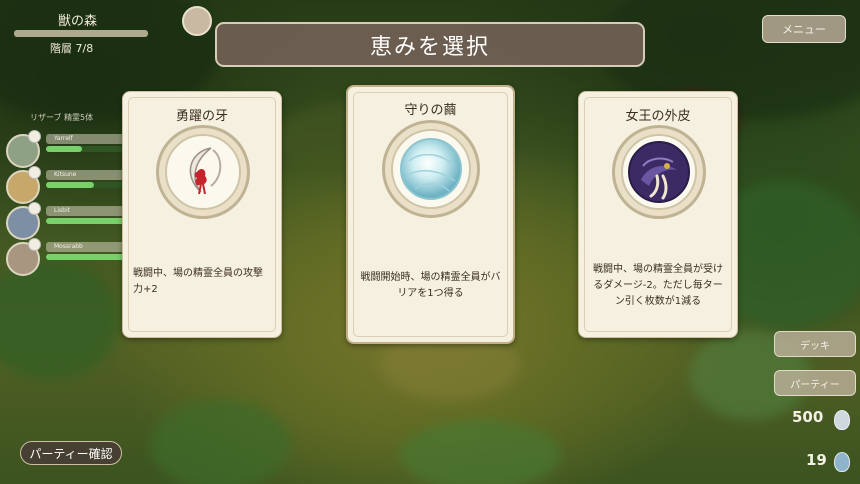 The height and width of the screenshot is (484, 860). What do you see at coordinates (815, 383) in the screenshot?
I see `party-button: パーティー` at bounding box center [815, 383].